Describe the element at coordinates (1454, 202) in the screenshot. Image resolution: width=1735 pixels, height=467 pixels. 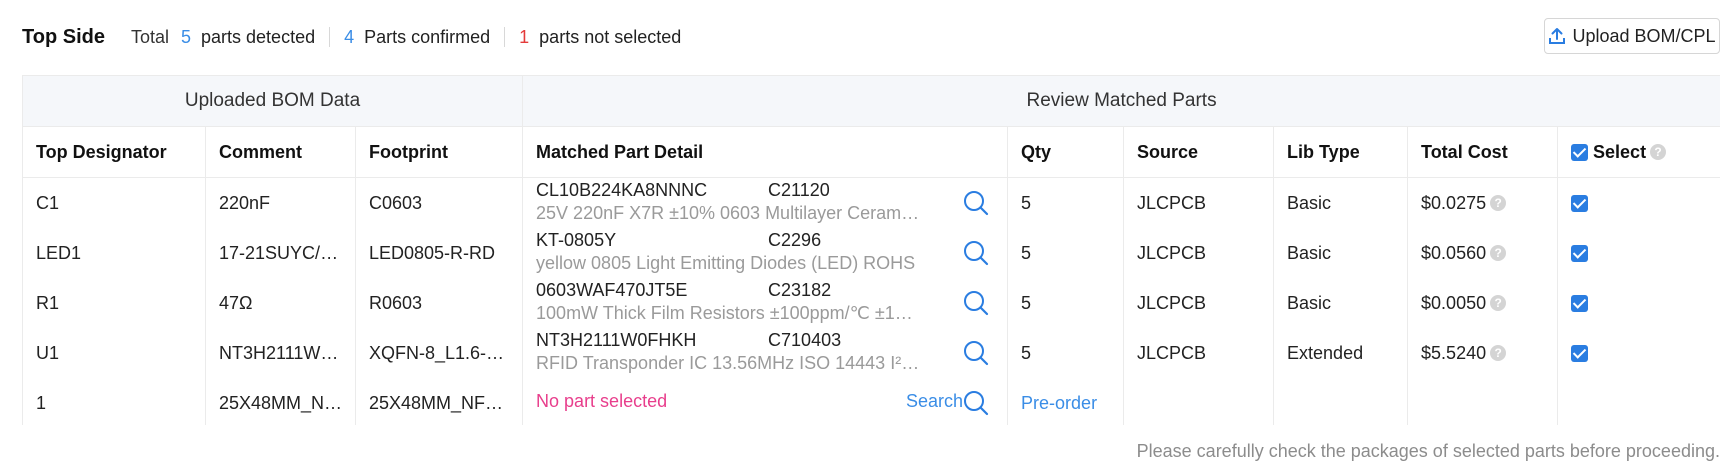
I see `cost-value: $0.0275` at that location.